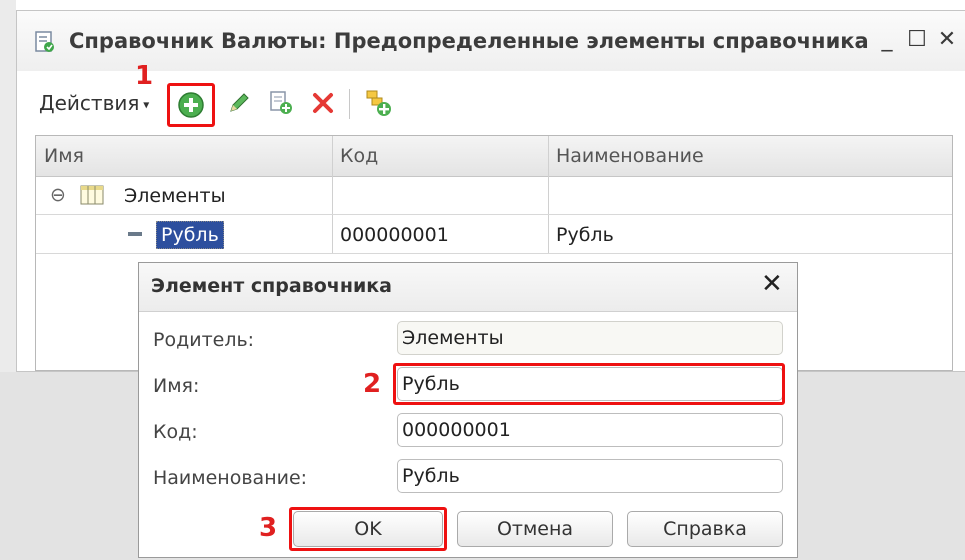 This screenshot has height=560, width=965. I want to click on ok-button-highlight, so click(368, 529).